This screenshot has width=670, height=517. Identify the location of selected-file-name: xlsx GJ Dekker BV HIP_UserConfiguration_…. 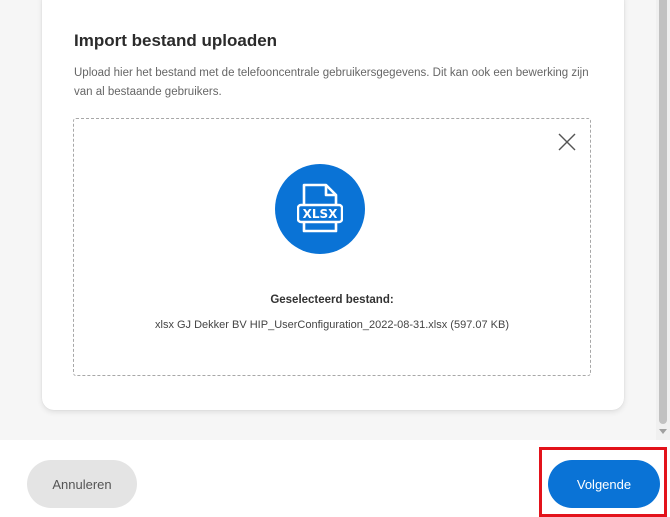
(332, 325).